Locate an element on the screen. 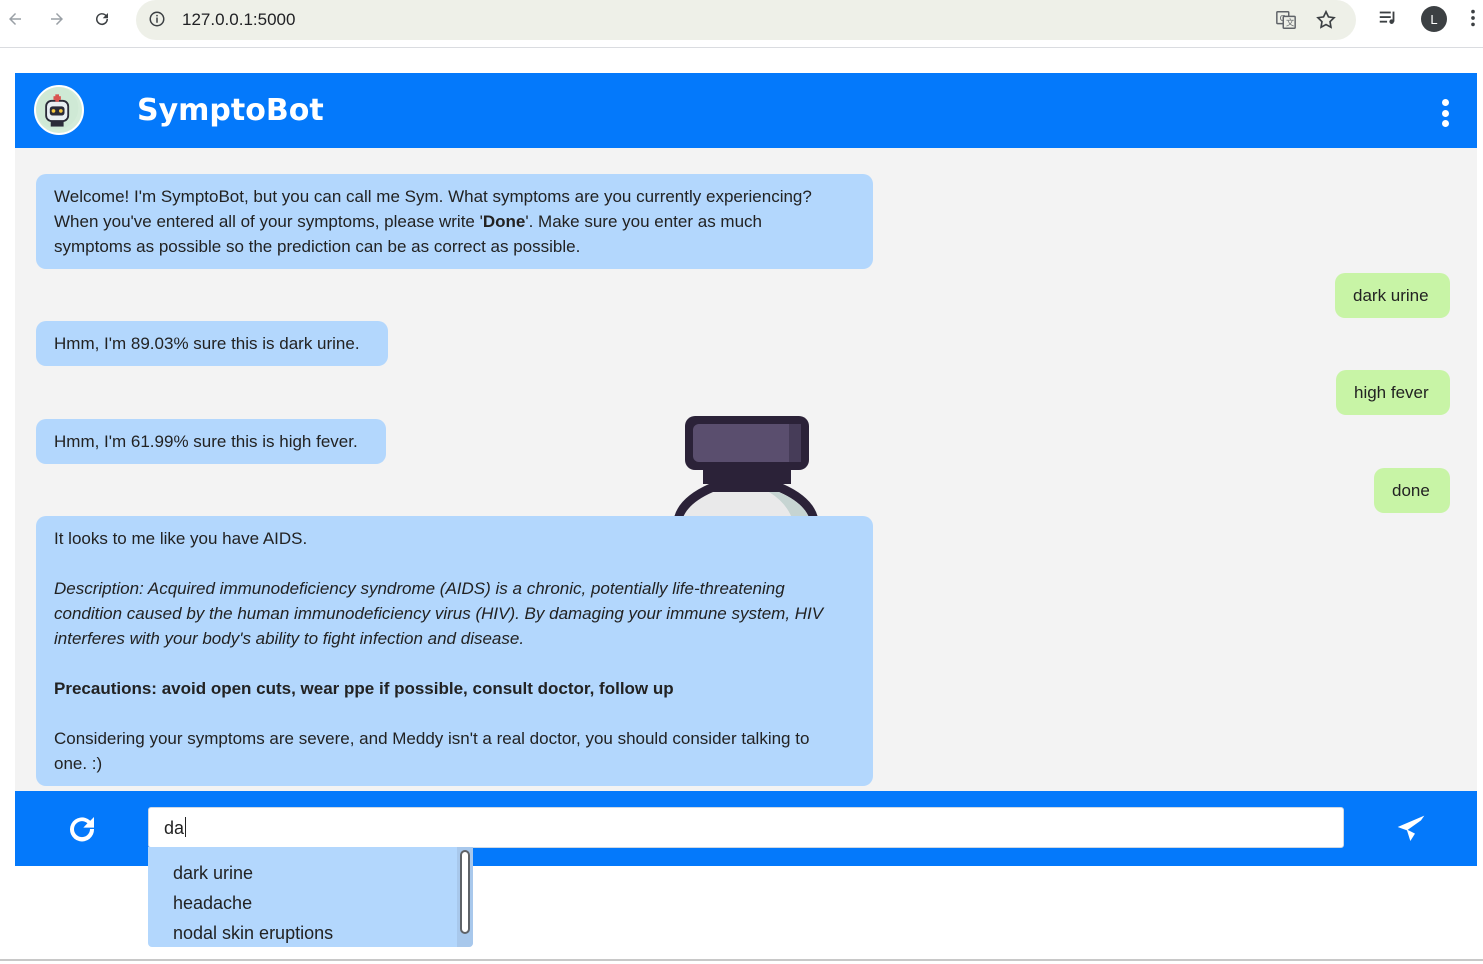  bot-message: Hmm, I'm 61.99% sure this is high fever. is located at coordinates (211, 441).